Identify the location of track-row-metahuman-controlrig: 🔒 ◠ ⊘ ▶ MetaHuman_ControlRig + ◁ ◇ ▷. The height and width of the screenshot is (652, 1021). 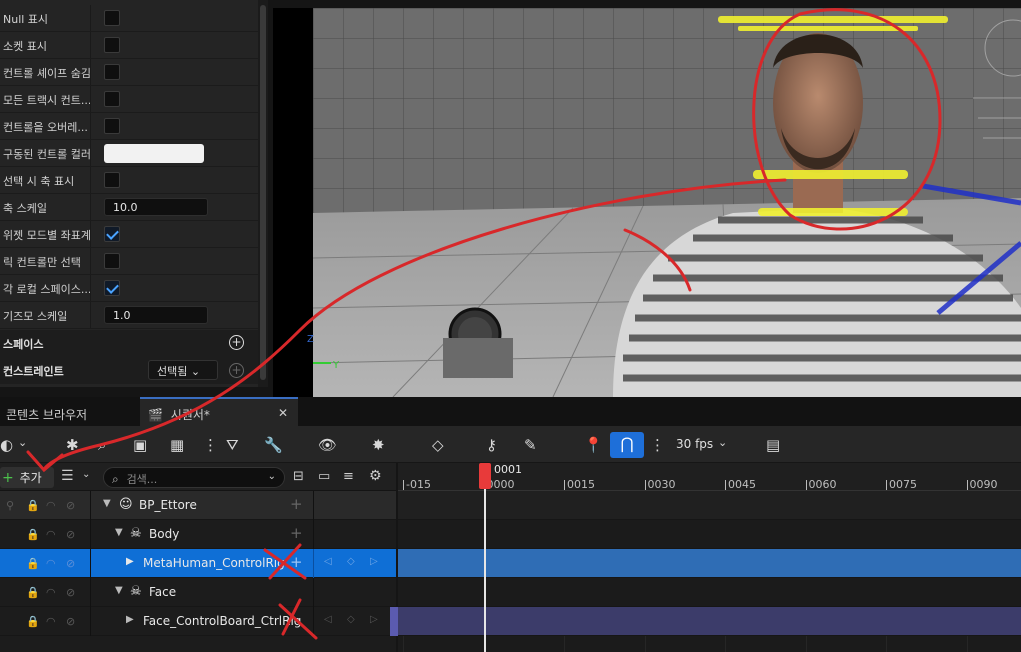
(198, 563).